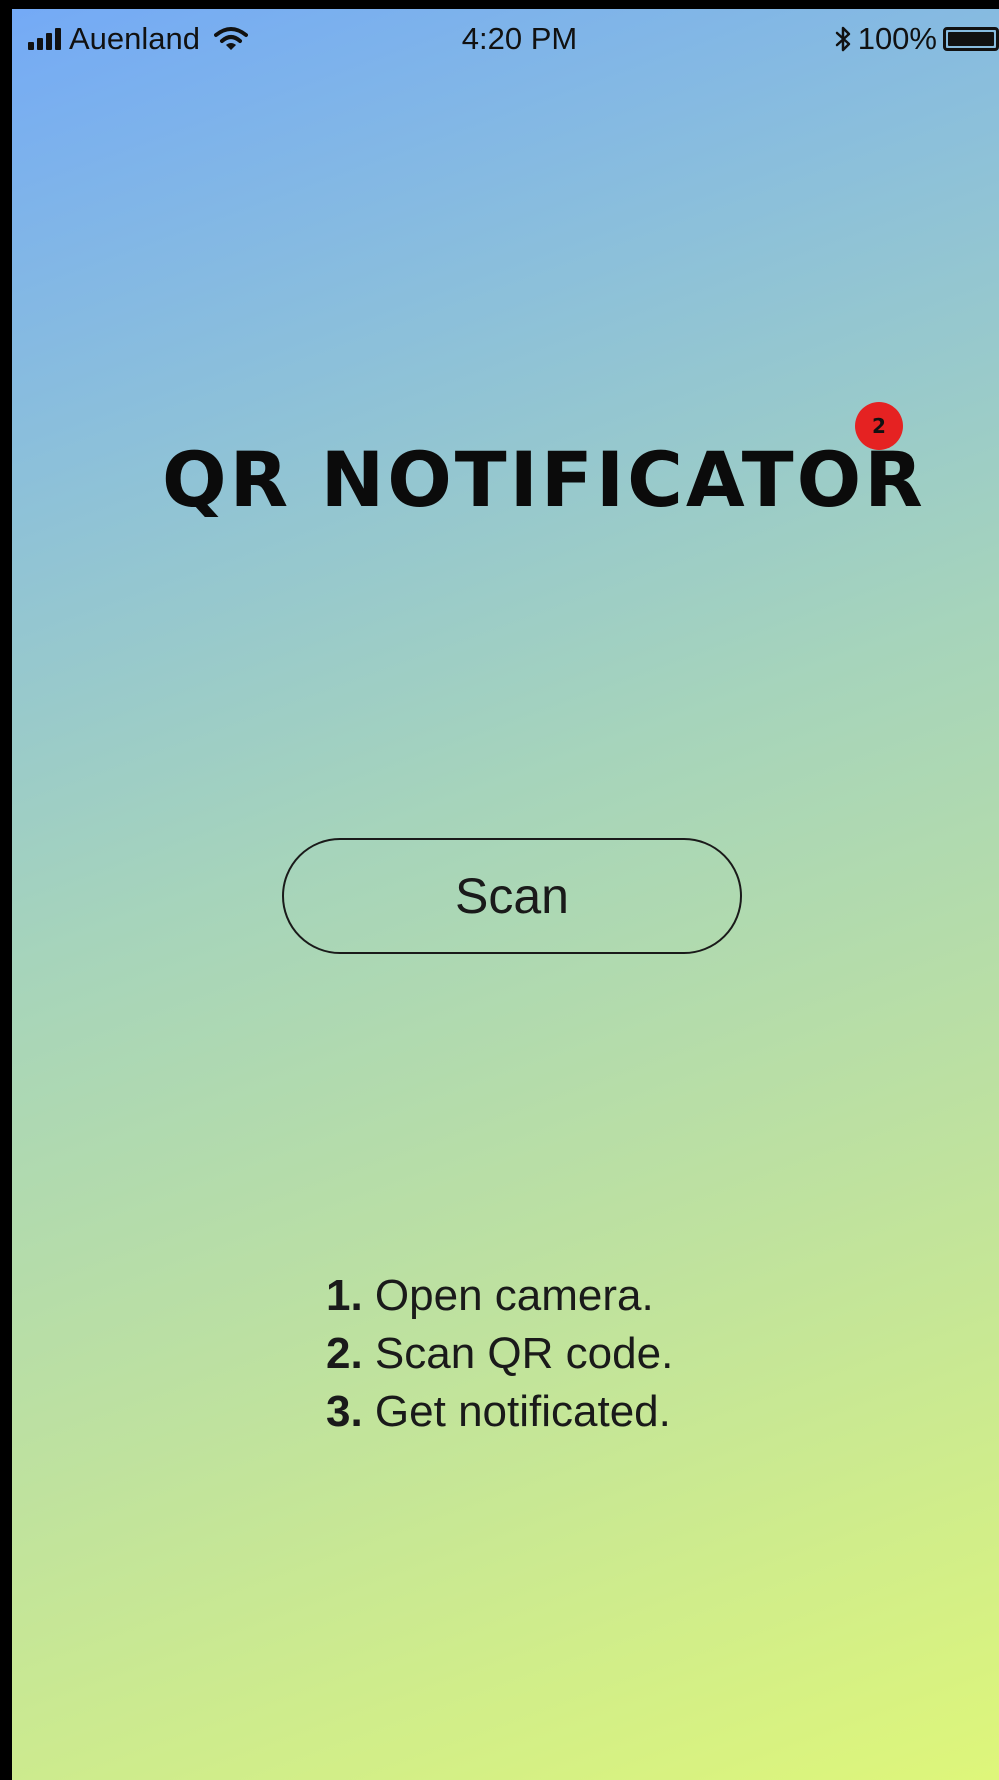 The width and height of the screenshot is (999, 1780). I want to click on notification-badge: 2, so click(879, 426).